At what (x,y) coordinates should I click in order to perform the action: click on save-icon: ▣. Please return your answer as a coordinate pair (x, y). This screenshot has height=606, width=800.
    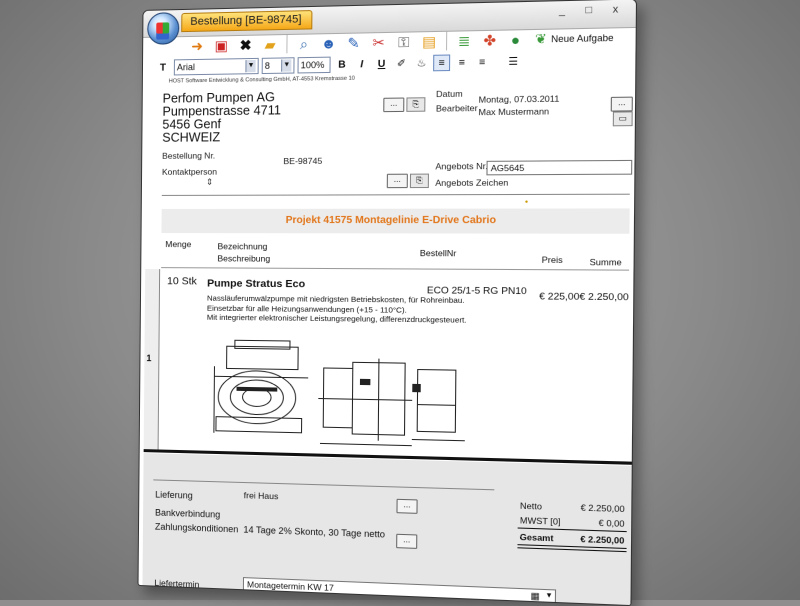
    Looking at the image, I should click on (221, 45).